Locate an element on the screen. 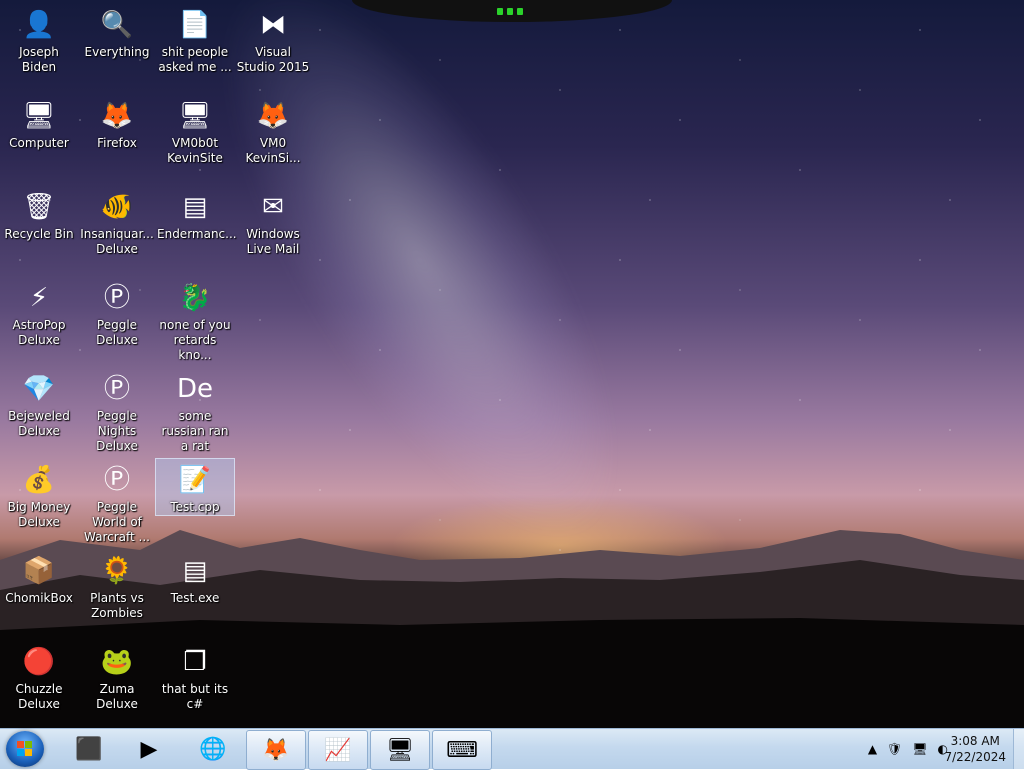  desktop-icon-label: Peggle Deluxe is located at coordinates (117, 332).